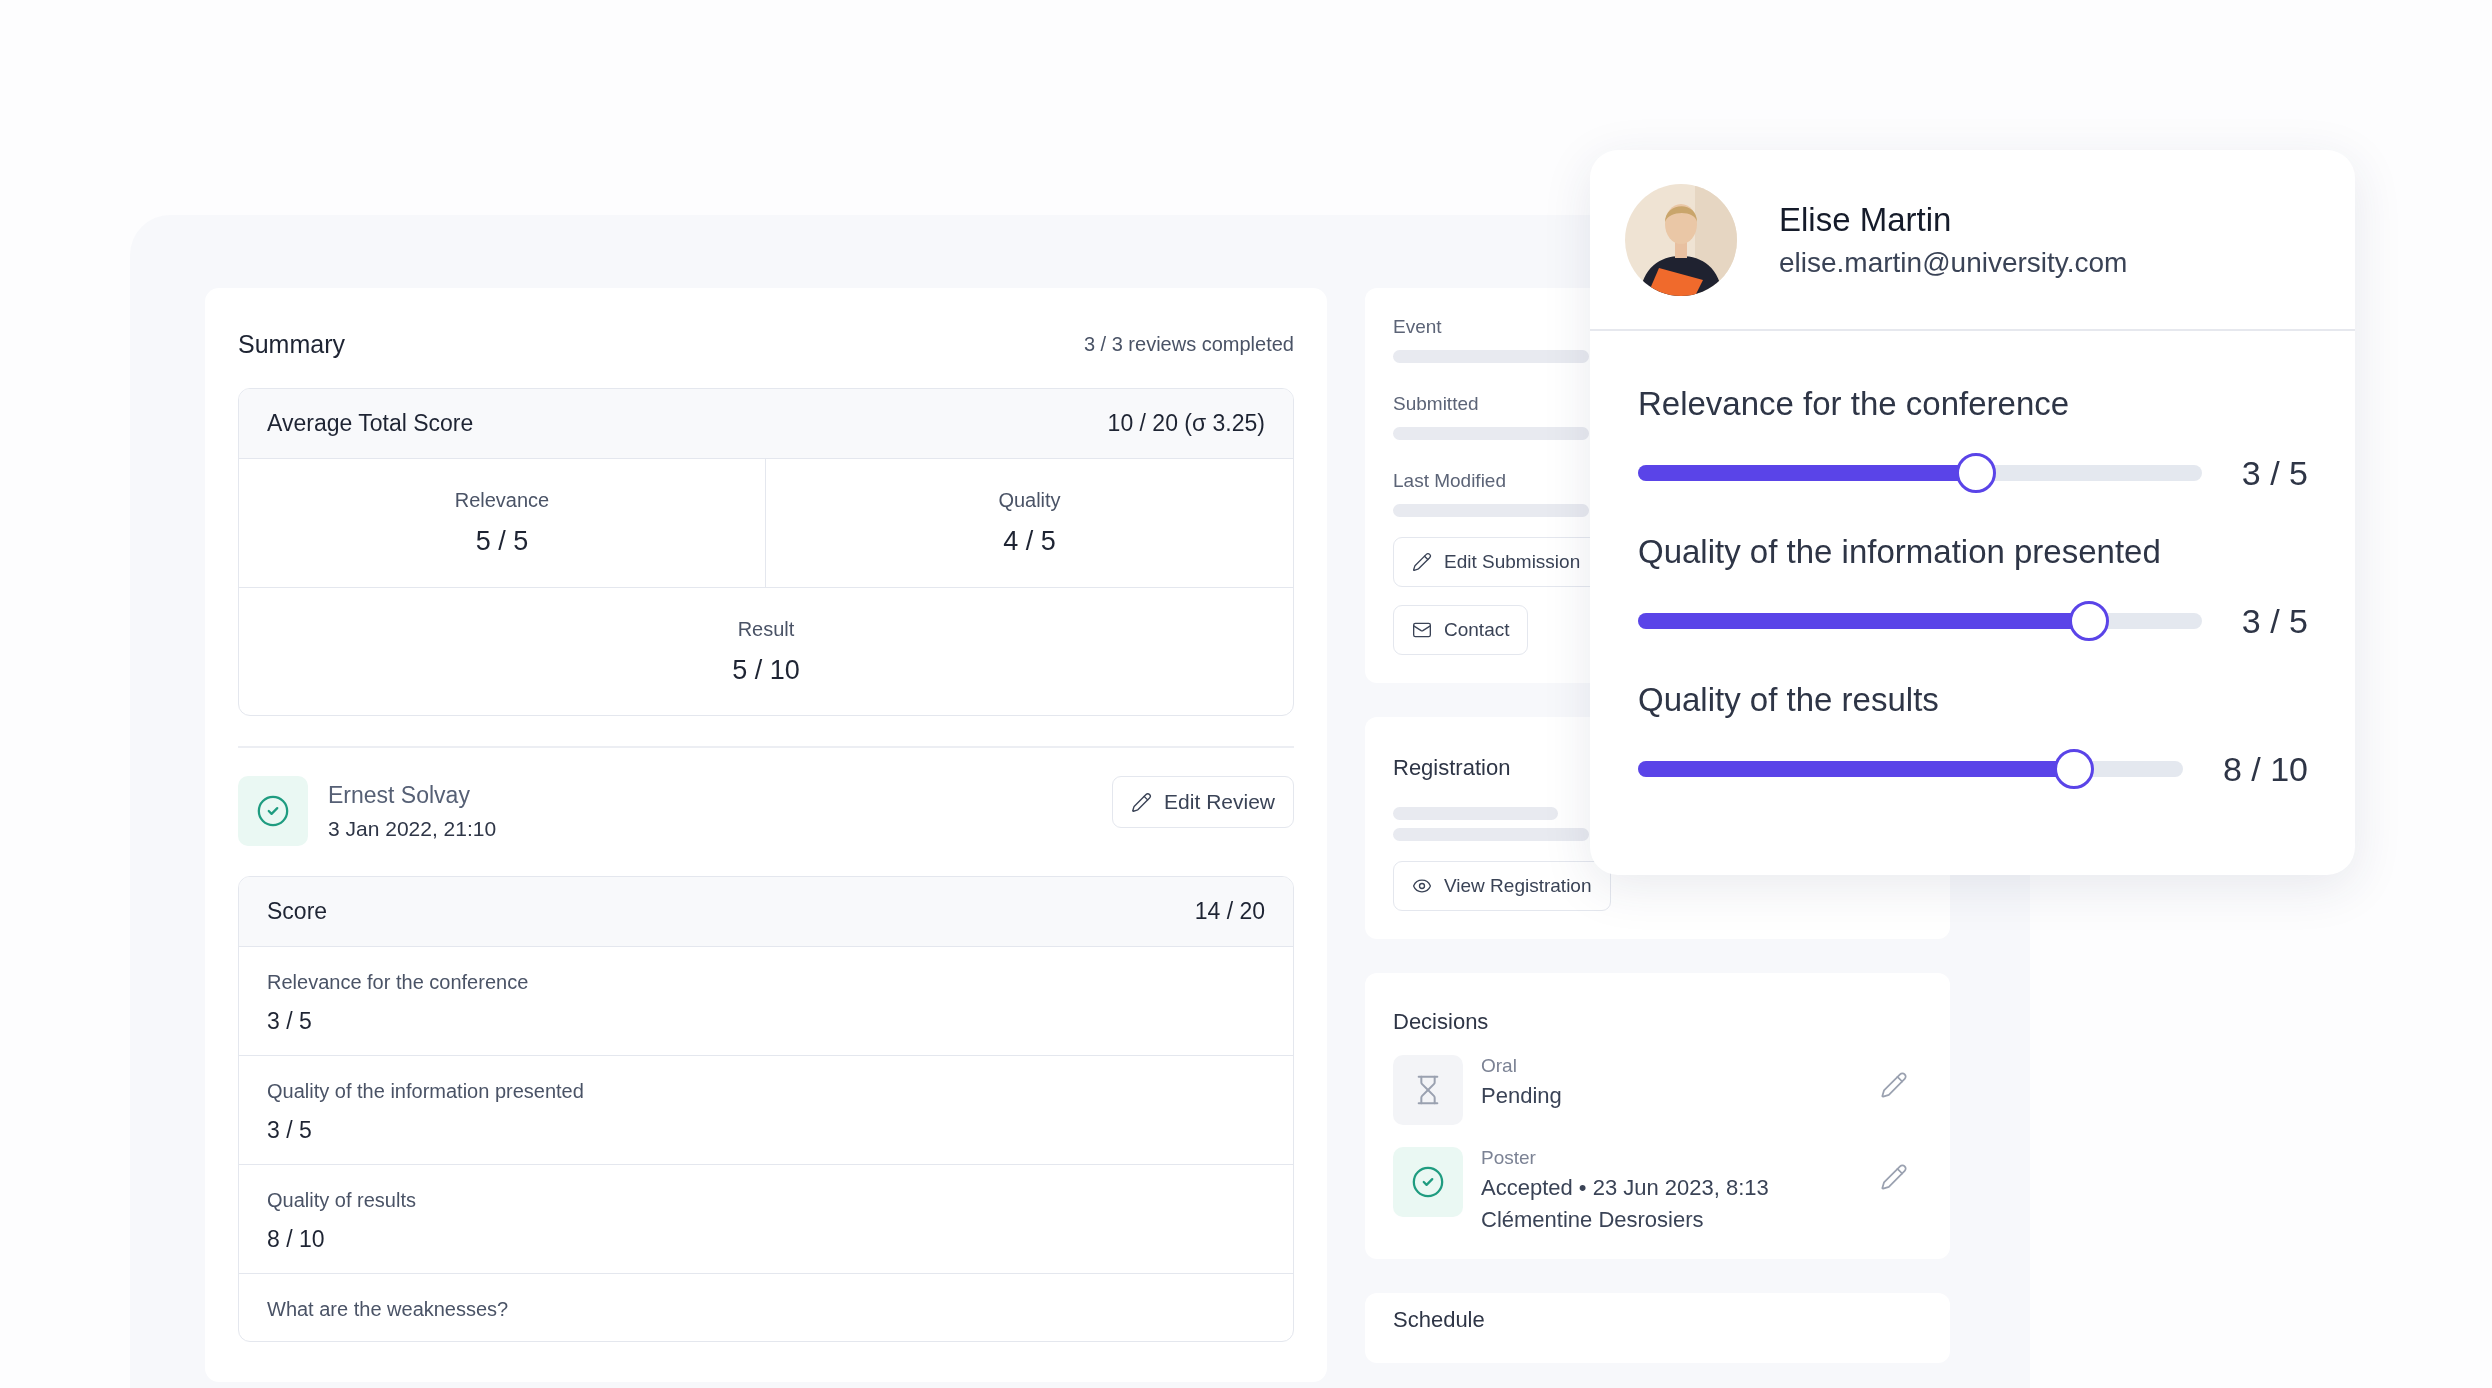  I want to click on rating-label: Quality of the results, so click(1788, 700).